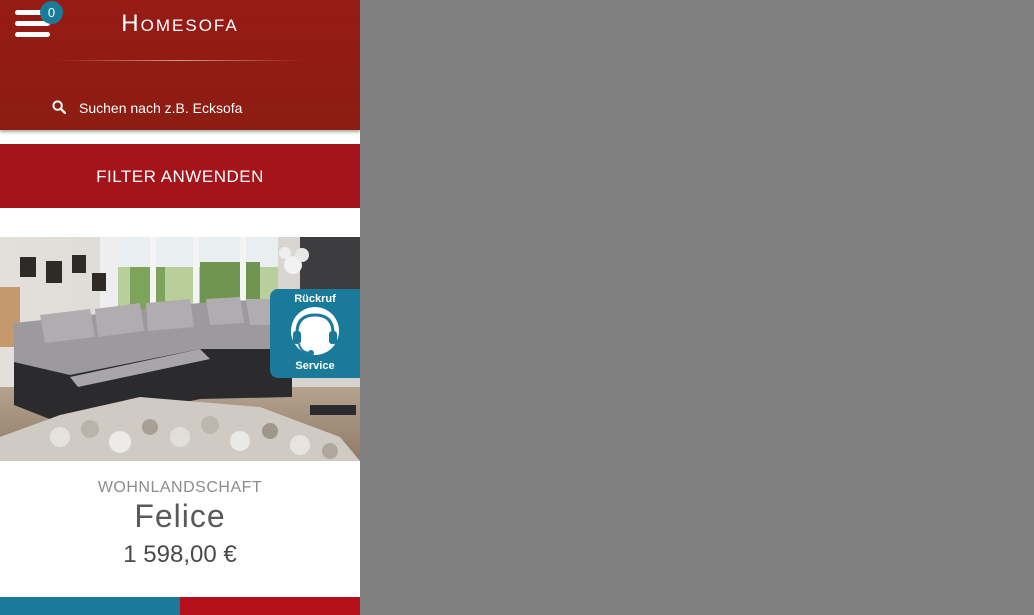  I want to click on product-name: Felice, so click(180, 516).